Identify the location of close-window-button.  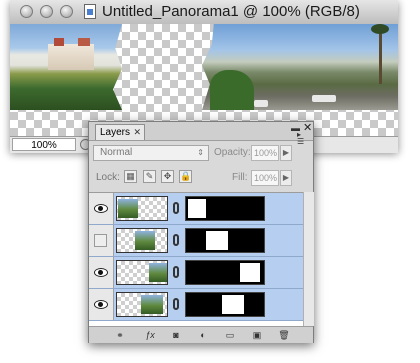
(26, 11).